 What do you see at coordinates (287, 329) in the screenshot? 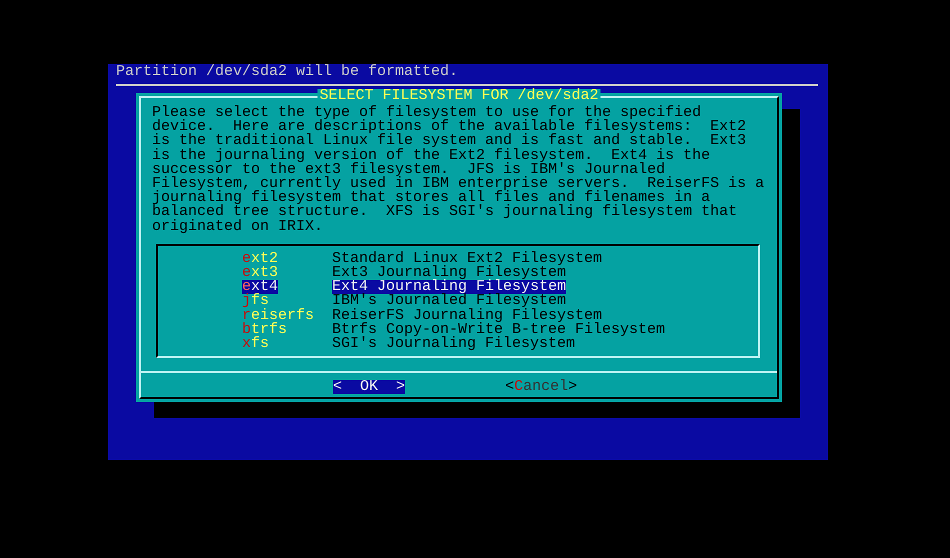
I see `filesystem-option: btrfs` at bounding box center [287, 329].